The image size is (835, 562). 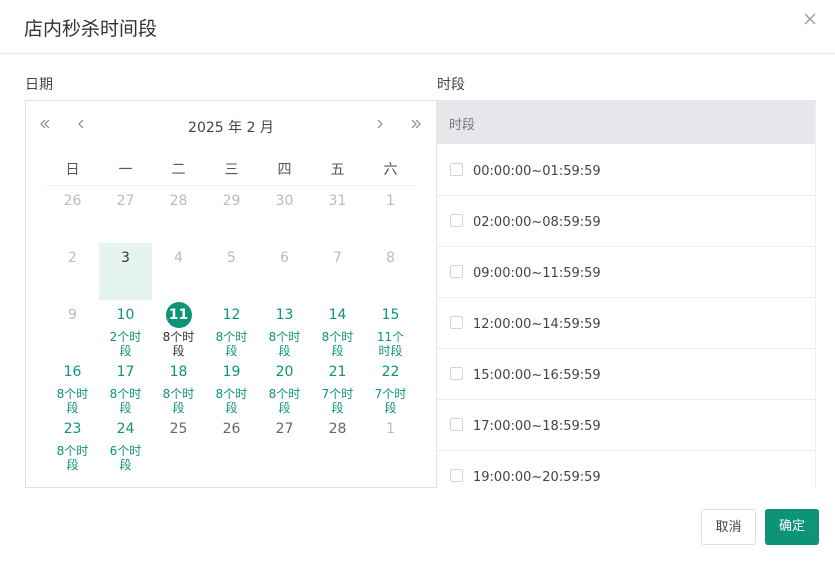 What do you see at coordinates (390, 170) in the screenshot?
I see `weekday-label: 六` at bounding box center [390, 170].